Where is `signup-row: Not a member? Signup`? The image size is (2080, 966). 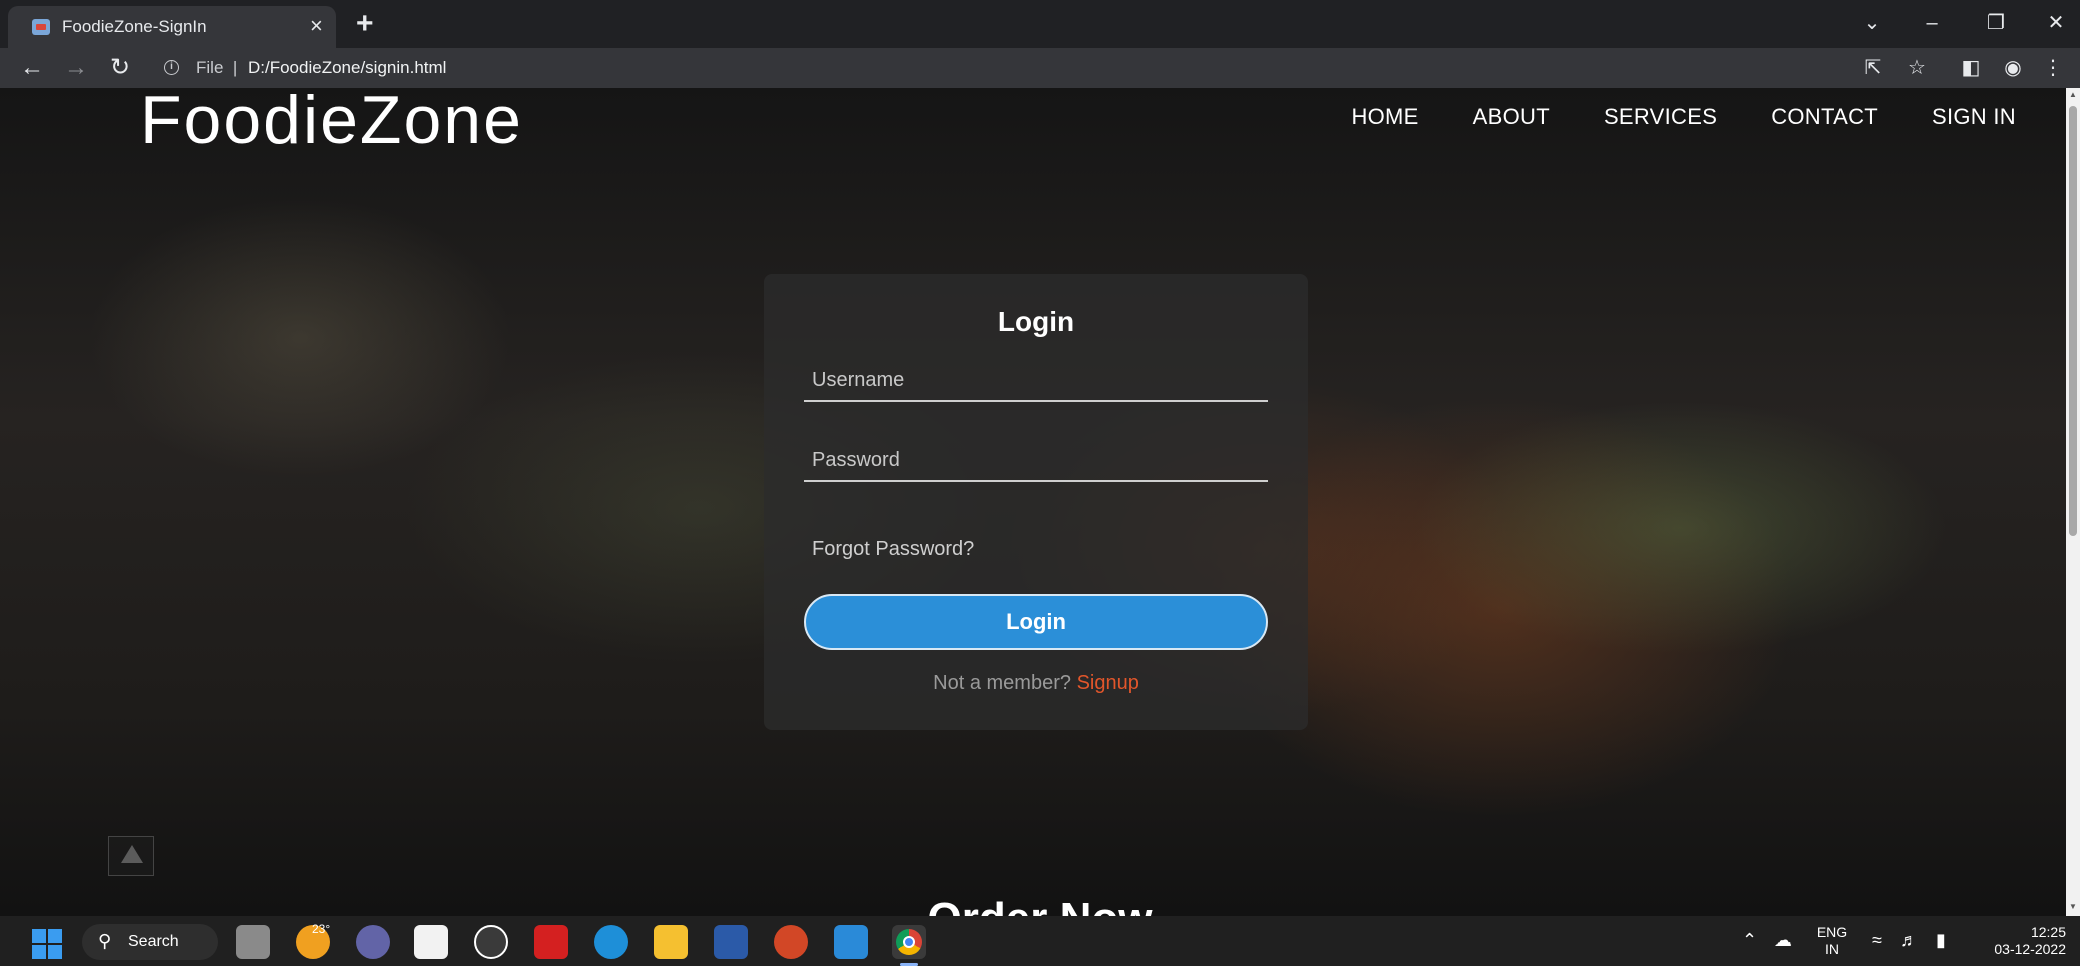 signup-row: Not a member? Signup is located at coordinates (1036, 683).